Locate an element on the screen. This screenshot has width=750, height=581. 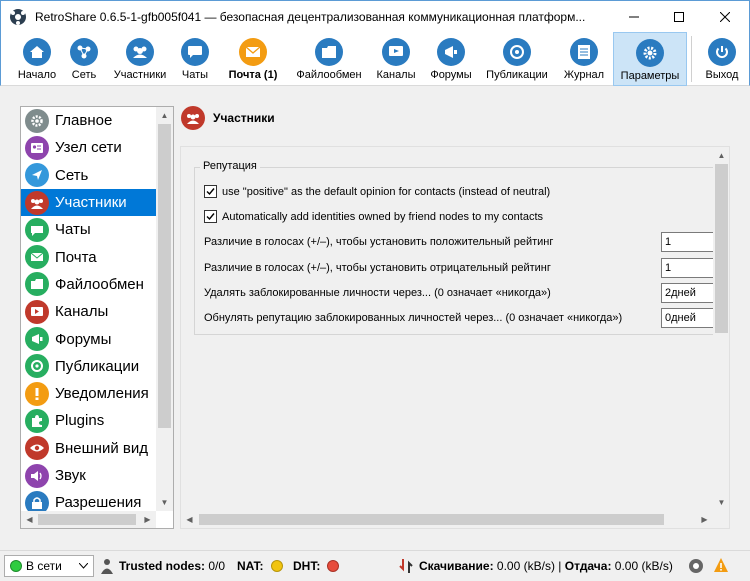
nav-item-mail: Почта is located at coordinates (88, 256).